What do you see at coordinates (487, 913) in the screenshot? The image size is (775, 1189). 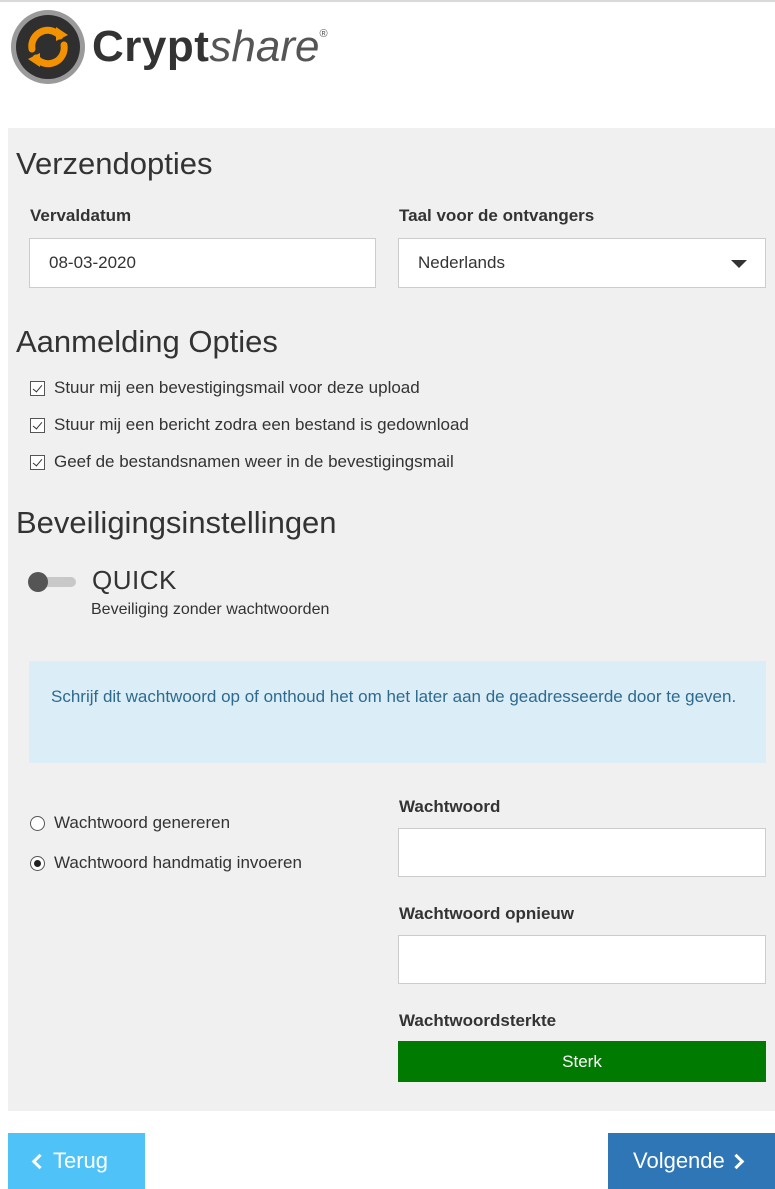 I see `password-repeat-label: Wachtwoord opnieuw` at bounding box center [487, 913].